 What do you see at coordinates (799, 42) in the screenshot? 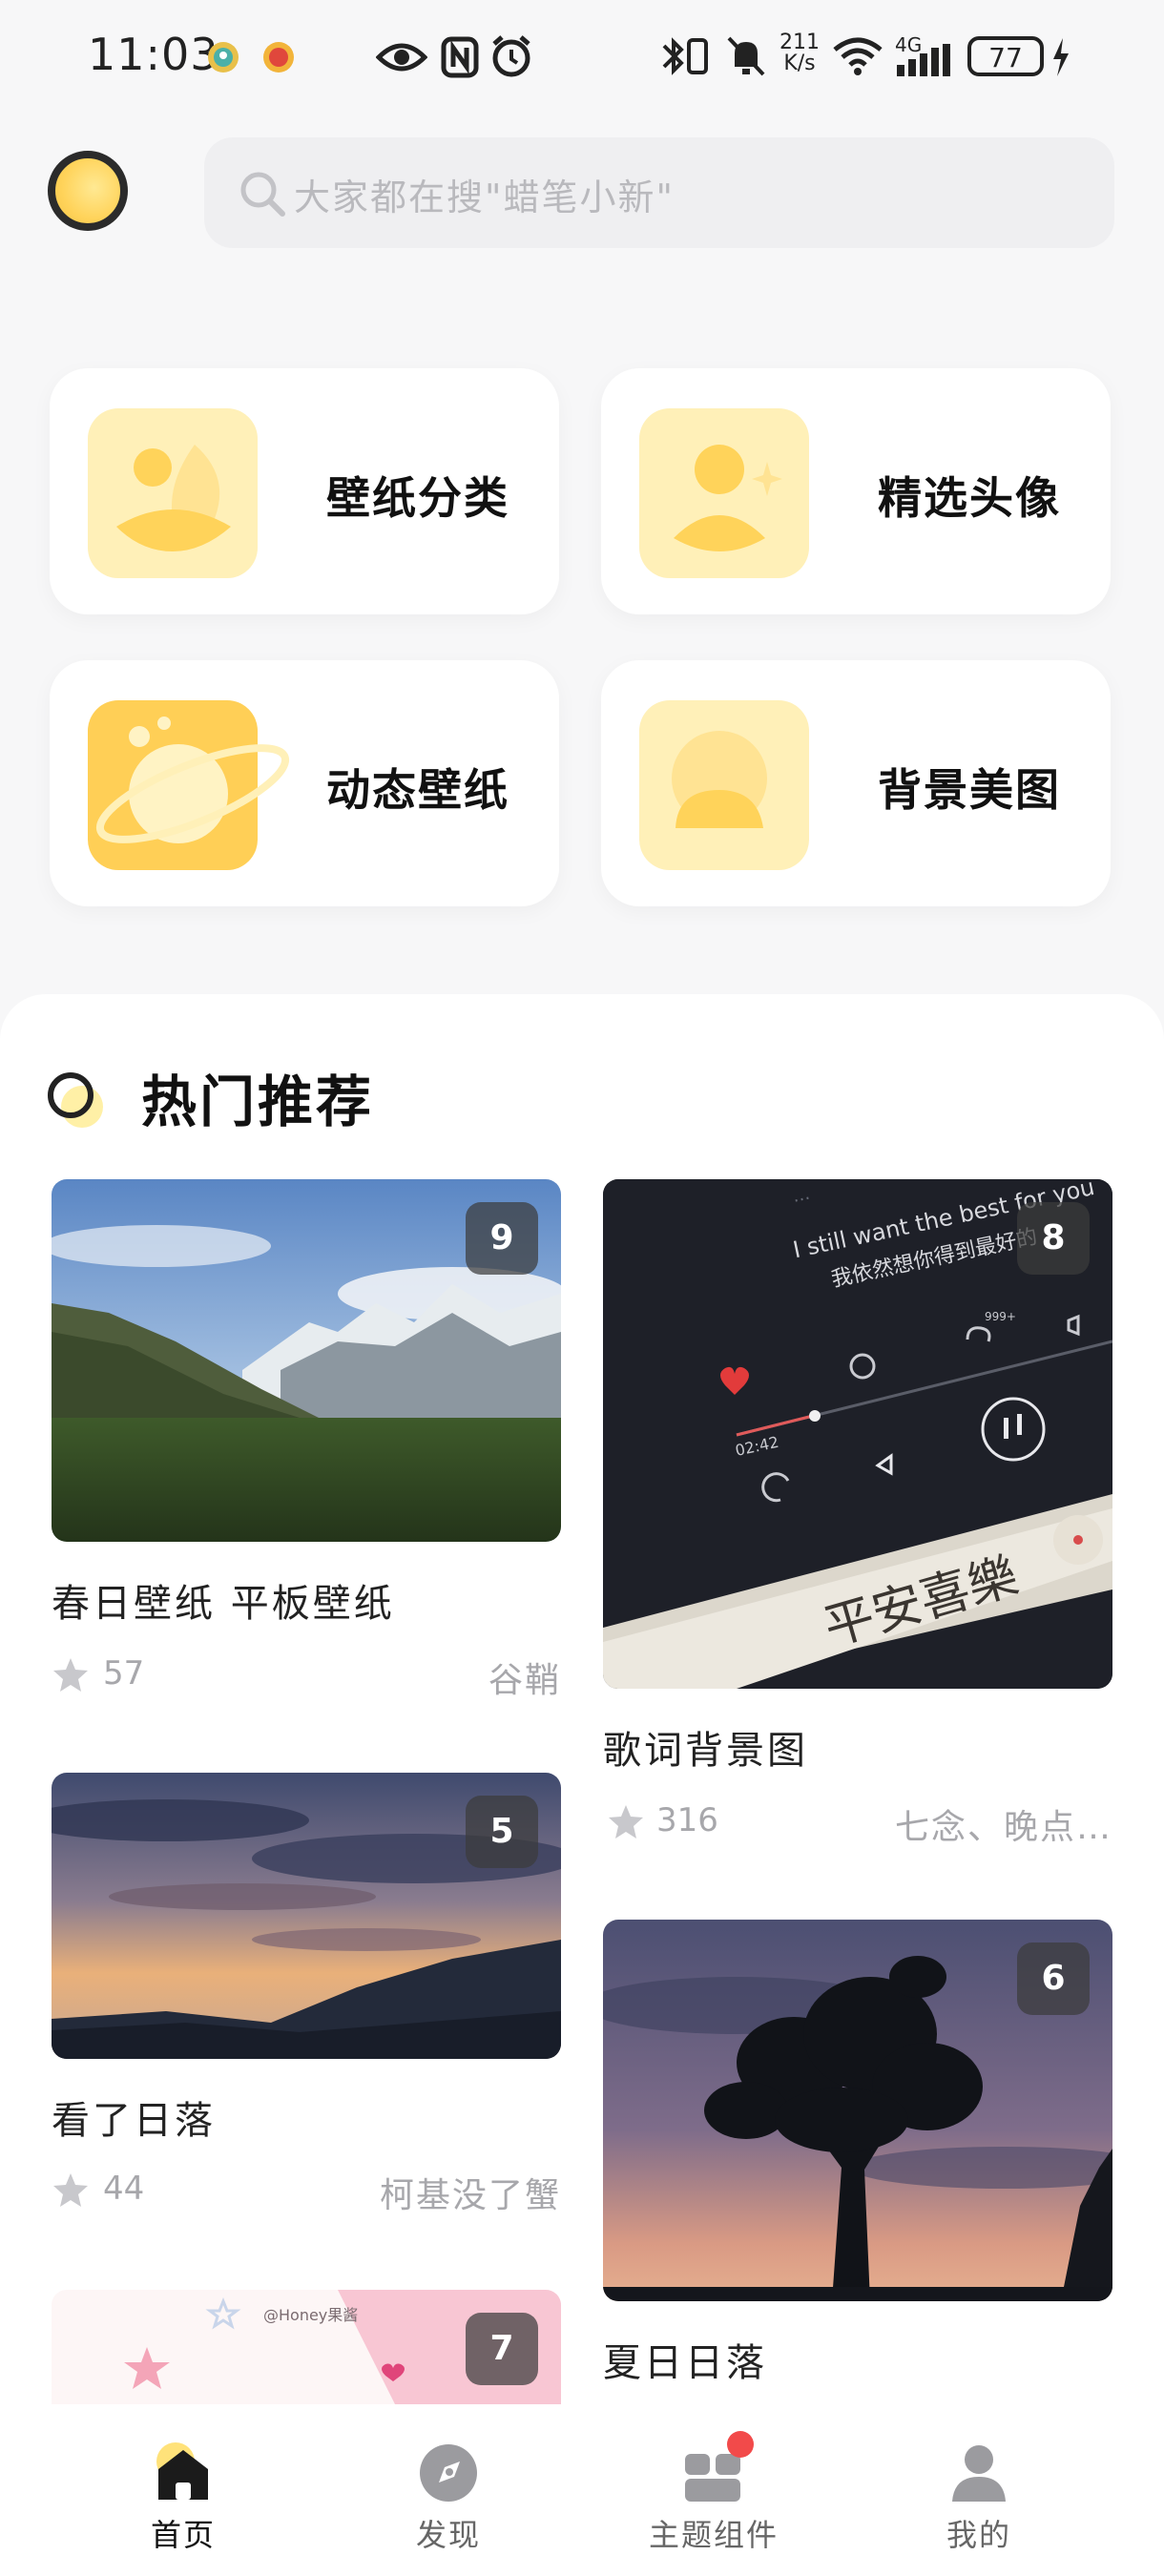
I see `net-speed-value: 211` at bounding box center [799, 42].